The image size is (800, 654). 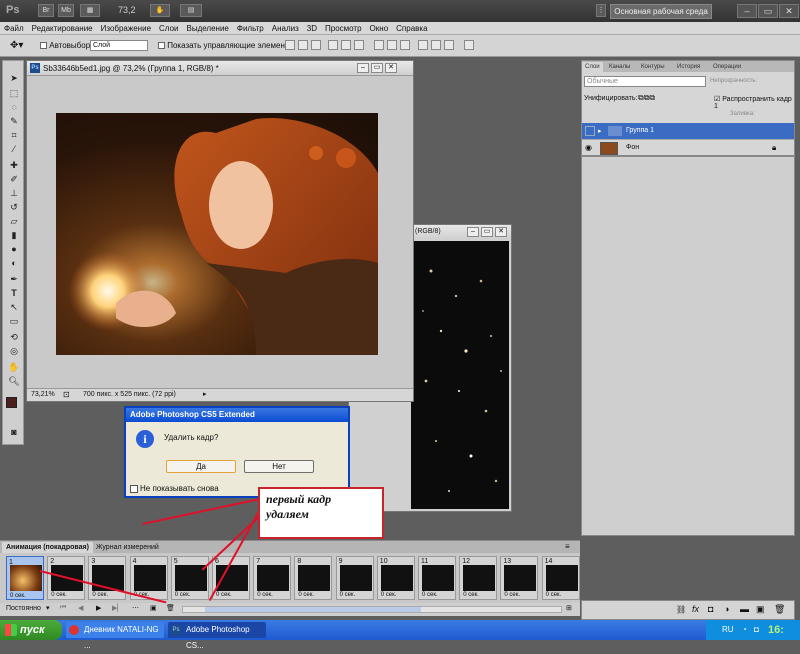 What do you see at coordinates (14, 337) in the screenshot?
I see `3d-rotate-tool-icon: ⟲` at bounding box center [14, 337].